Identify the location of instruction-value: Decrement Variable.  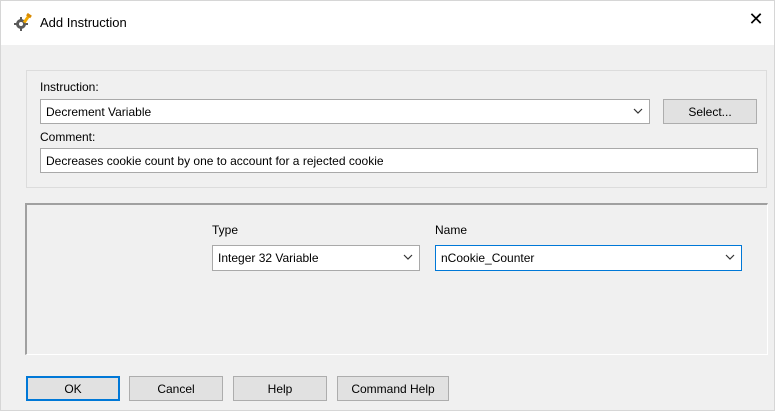
(99, 112).